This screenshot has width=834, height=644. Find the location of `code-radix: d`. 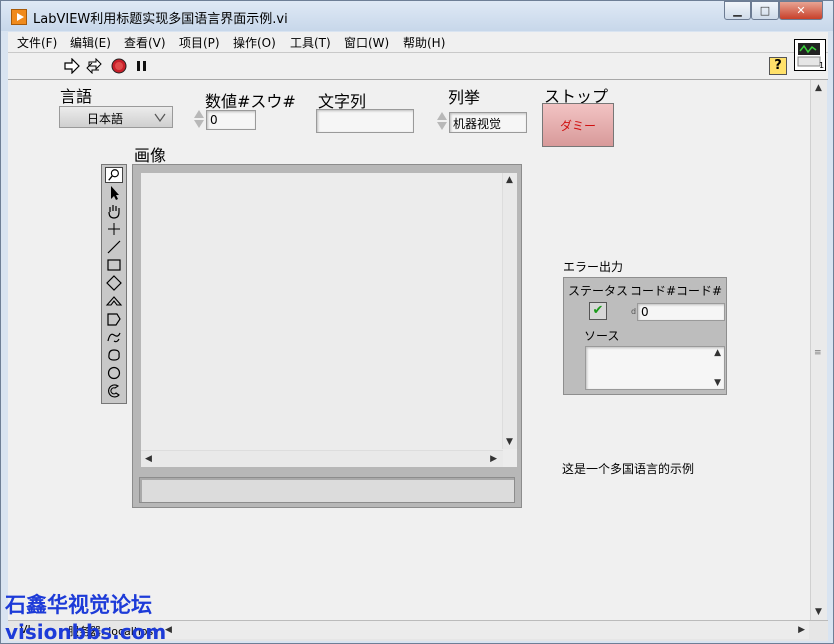

code-radix: d is located at coordinates (634, 311).